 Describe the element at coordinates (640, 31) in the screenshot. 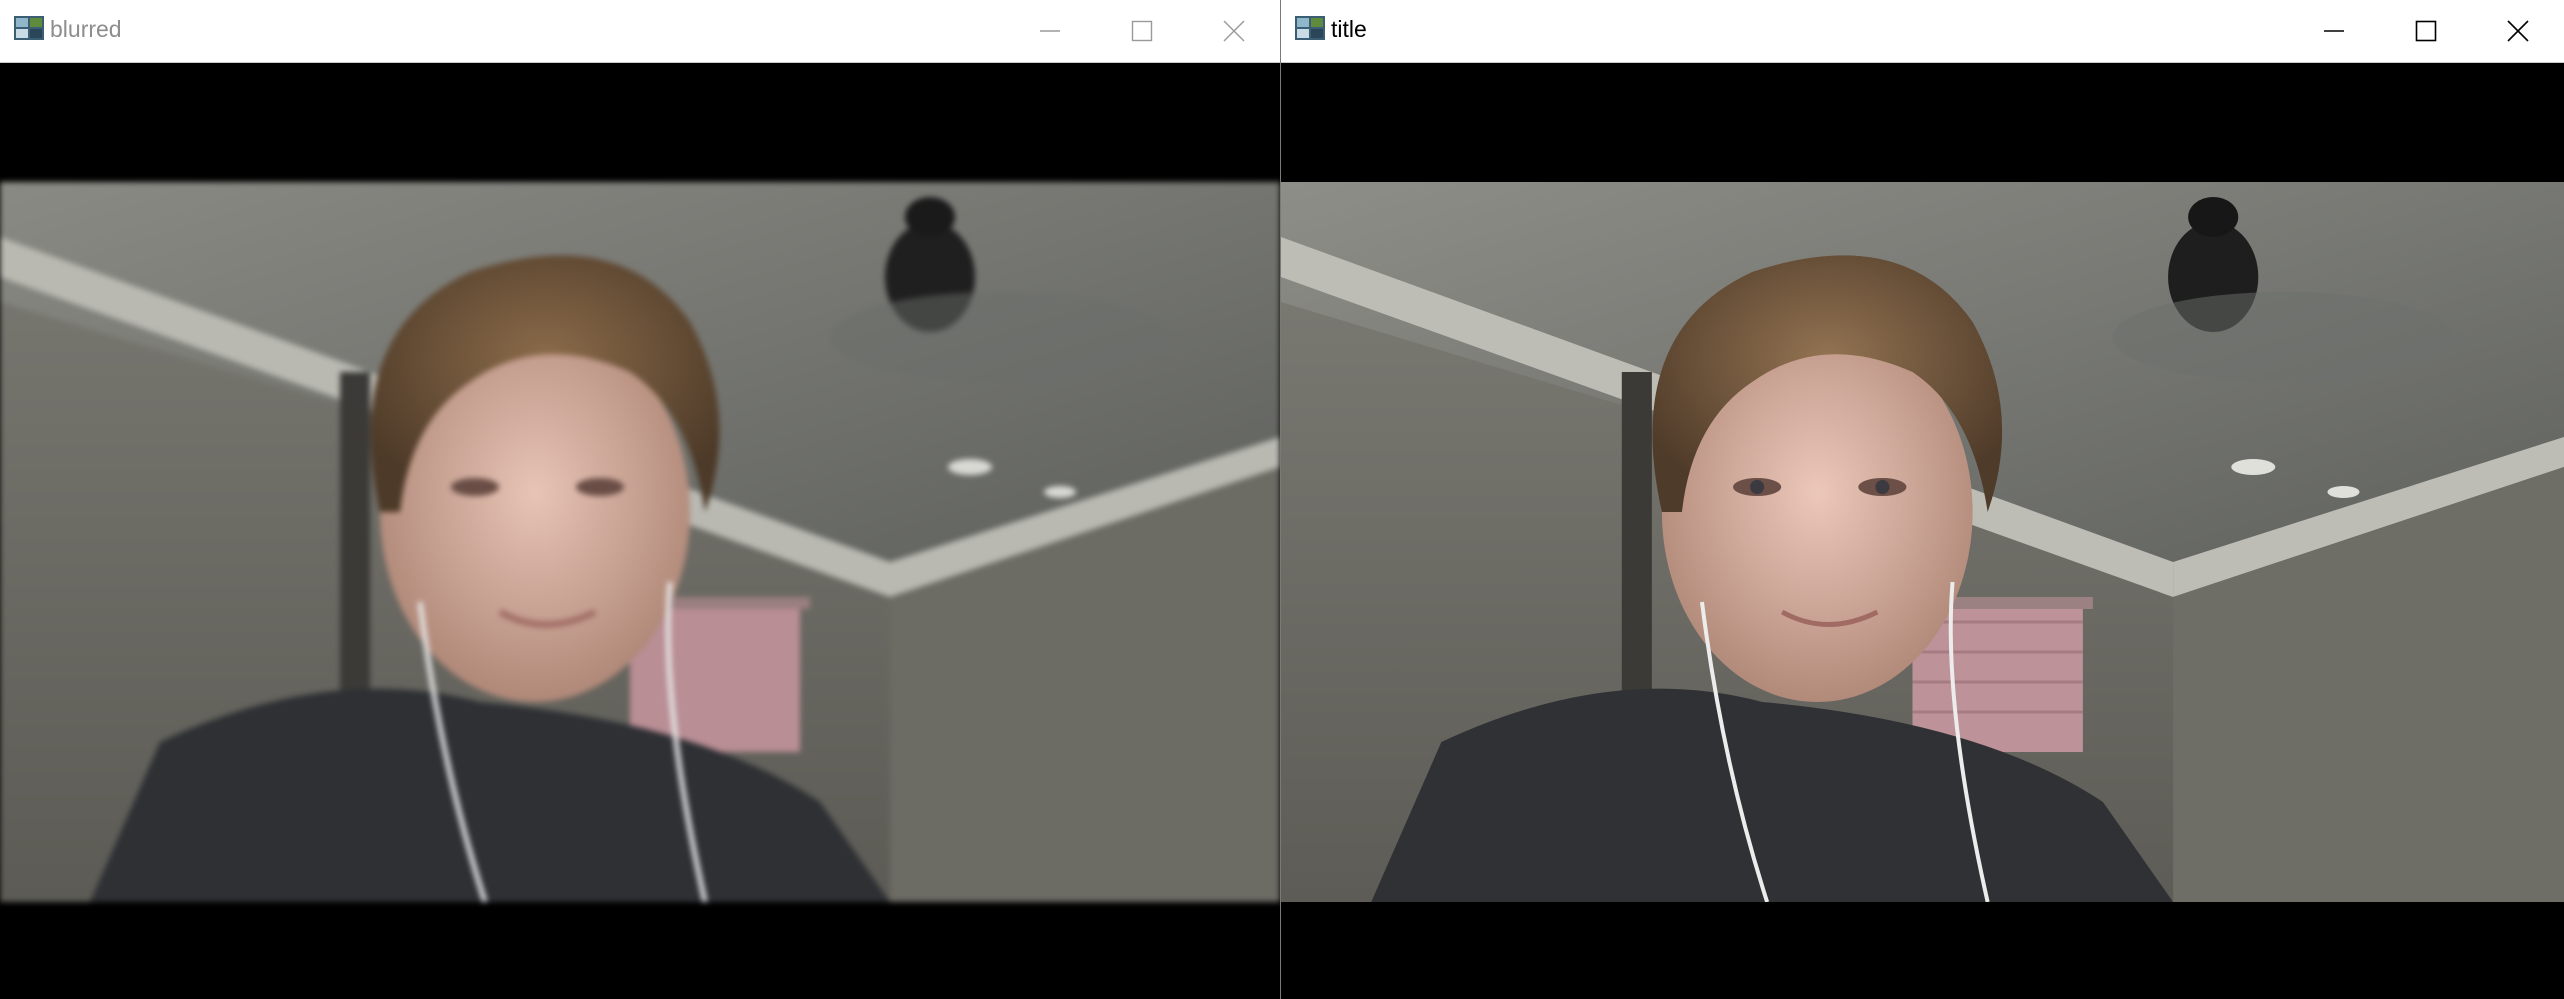

I see `title-bar: blurred` at that location.